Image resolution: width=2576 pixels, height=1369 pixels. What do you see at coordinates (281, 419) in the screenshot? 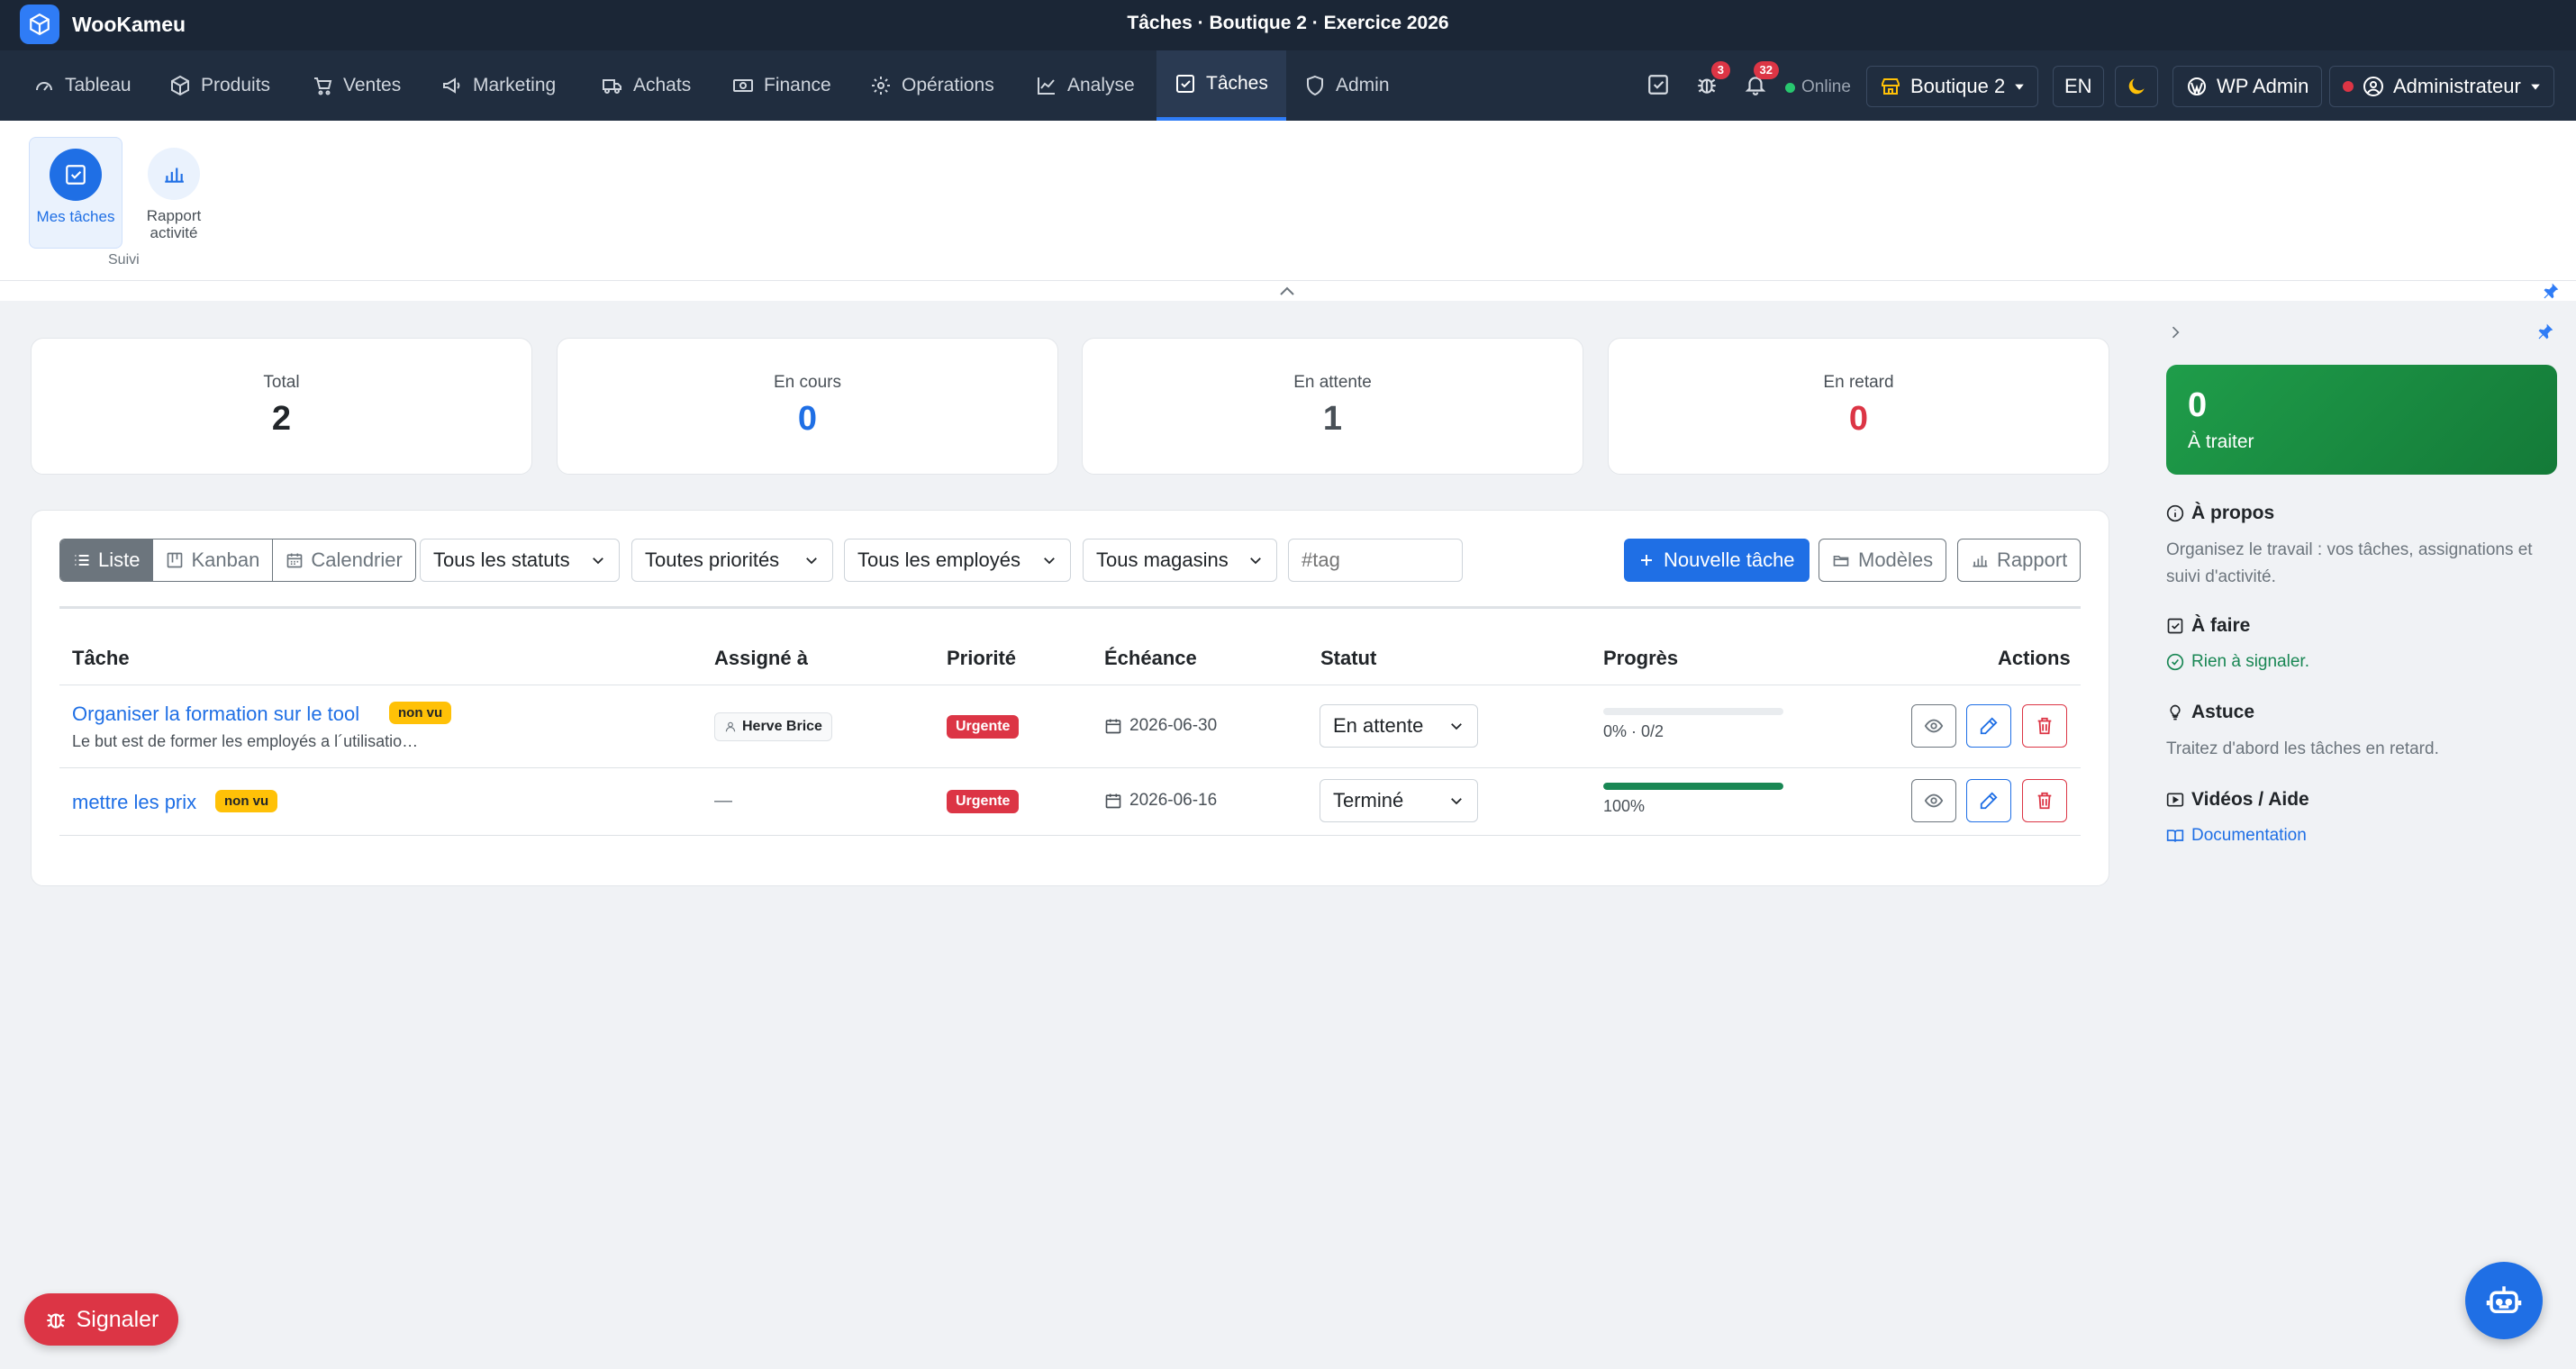
I see `stat-value: 2` at bounding box center [281, 419].